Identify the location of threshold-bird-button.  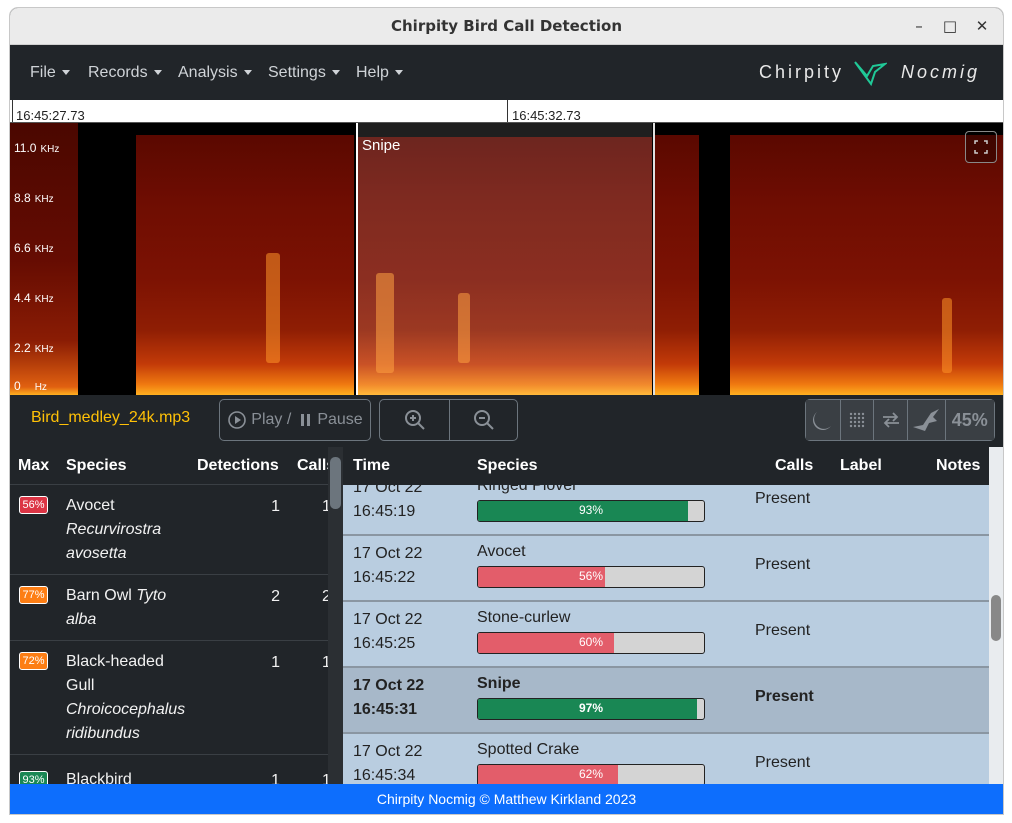
(925, 420).